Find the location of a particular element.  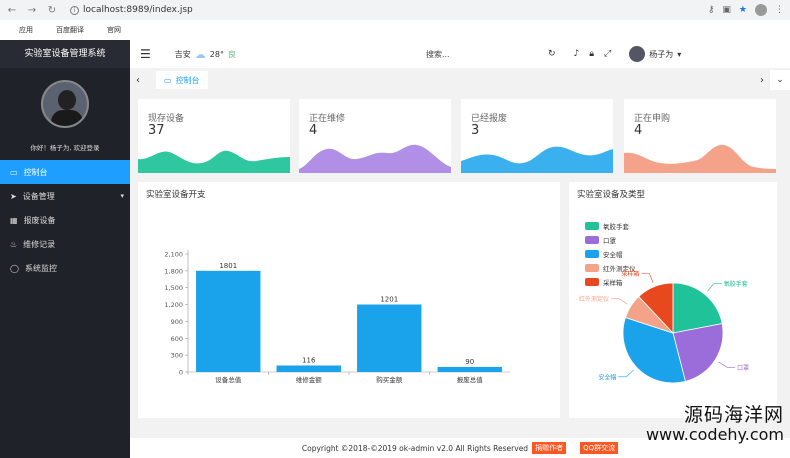

bookmark-label: 应用 is located at coordinates (26, 30).